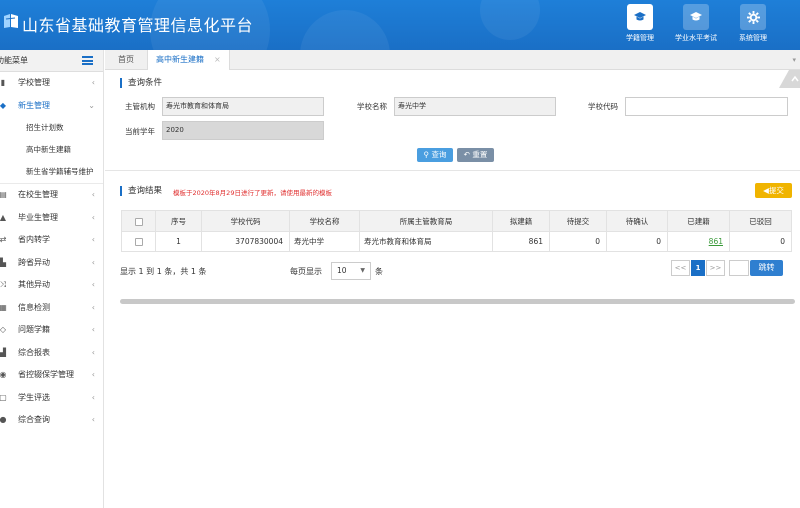 This screenshot has height=508, width=800. I want to click on created-count-link: 861, so click(716, 241).